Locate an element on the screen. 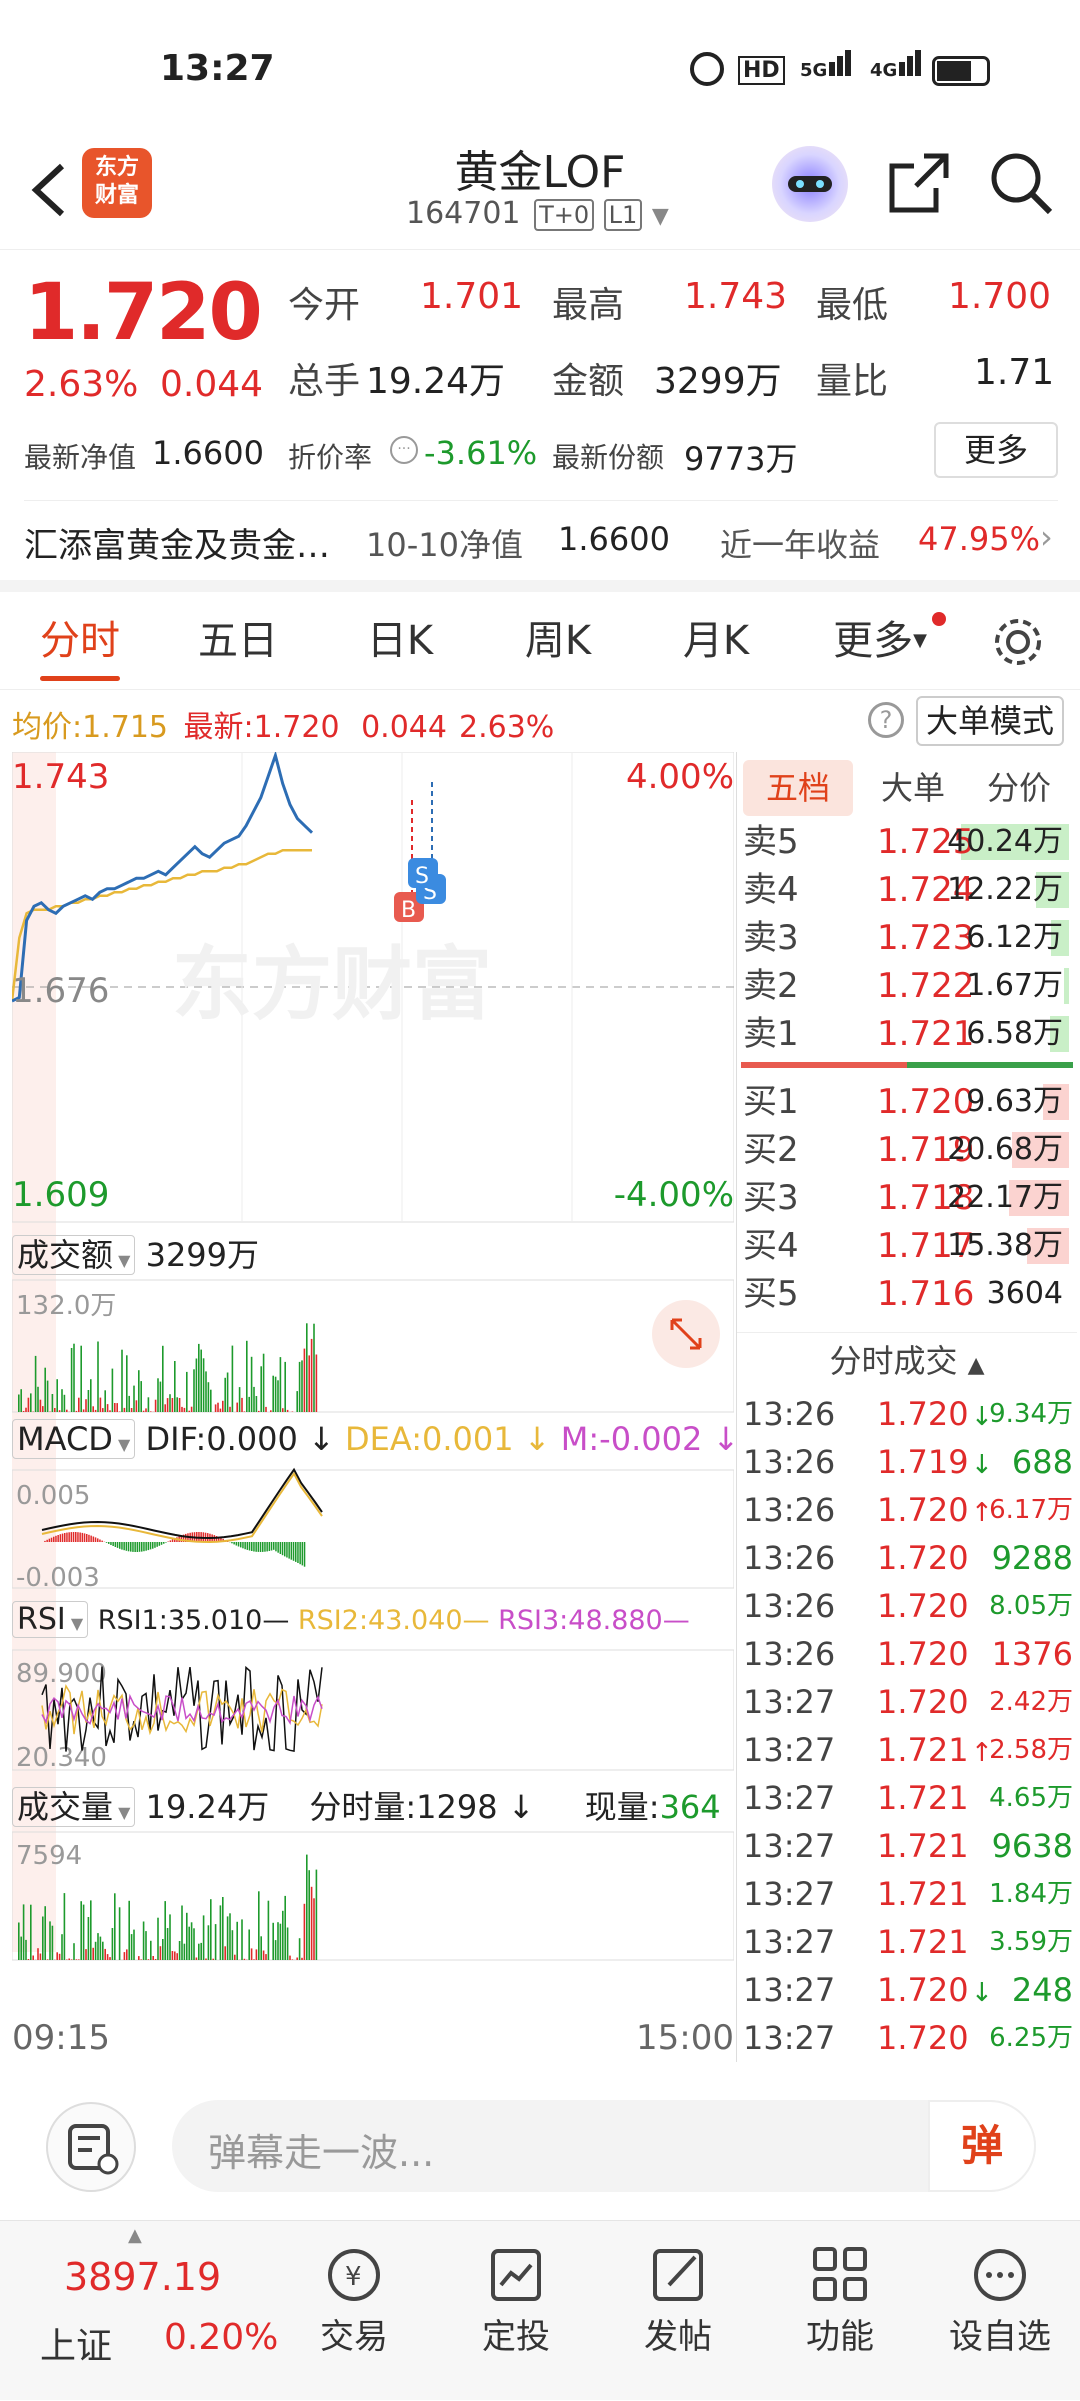  trade-time: 13:27 is located at coordinates (789, 1990).